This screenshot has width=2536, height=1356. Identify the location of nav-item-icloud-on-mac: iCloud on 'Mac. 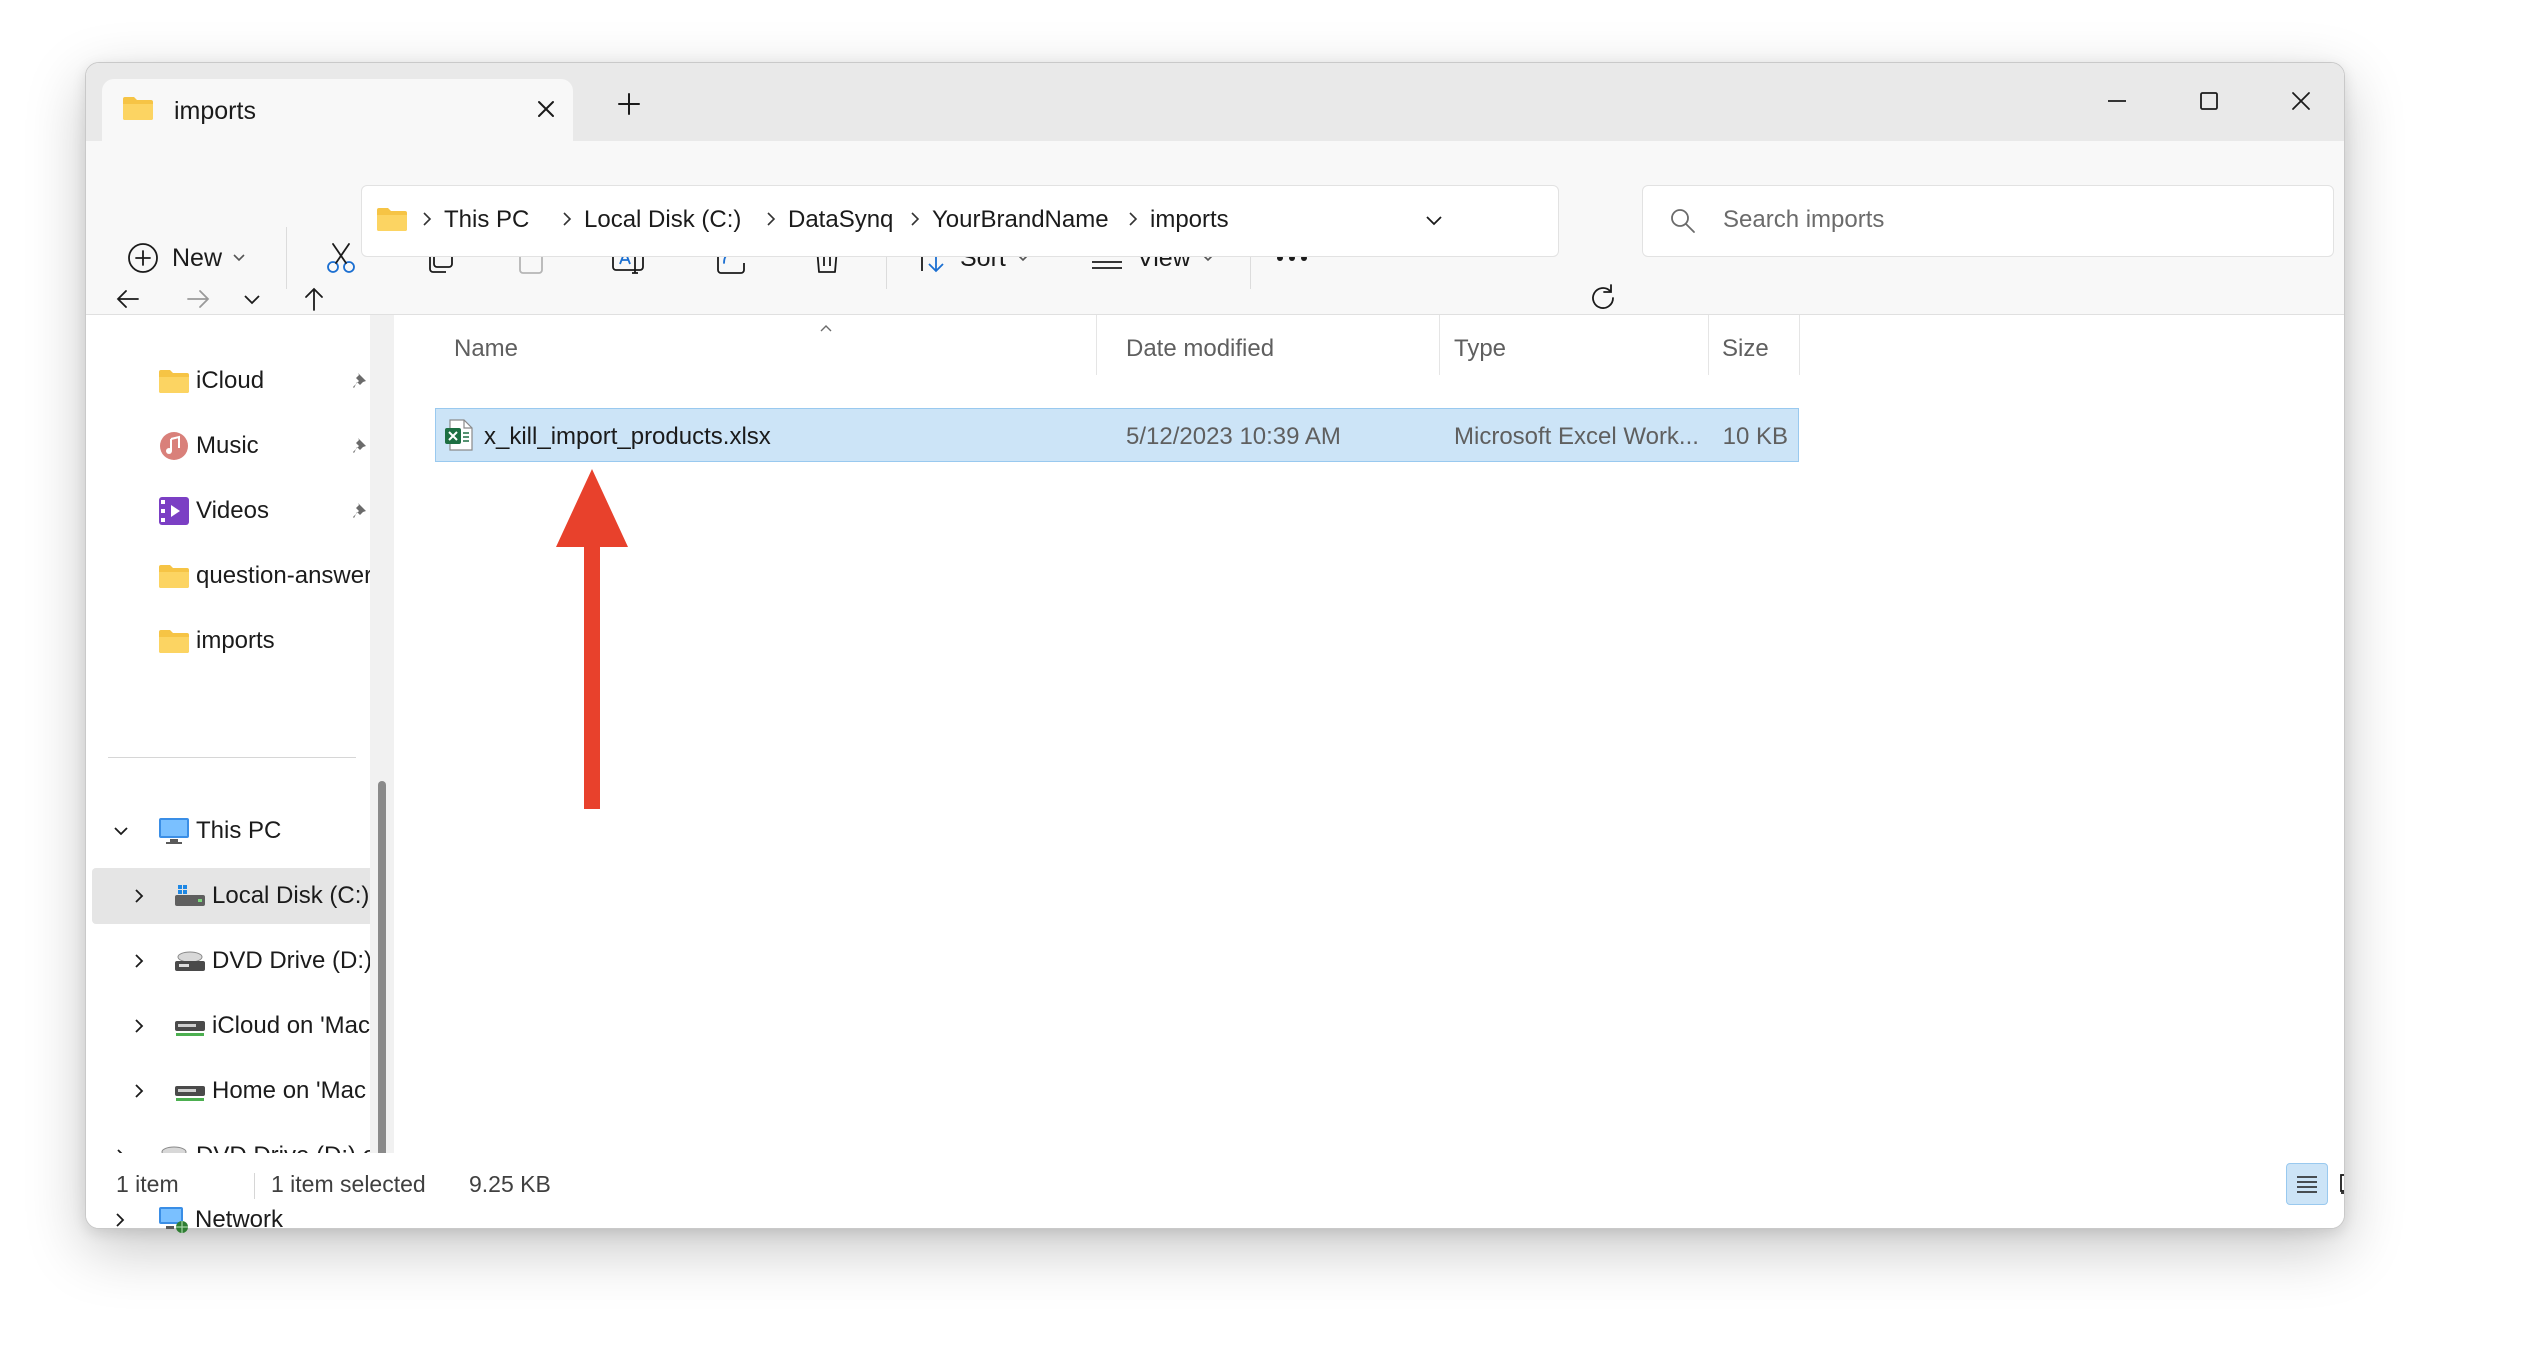
(240, 1026).